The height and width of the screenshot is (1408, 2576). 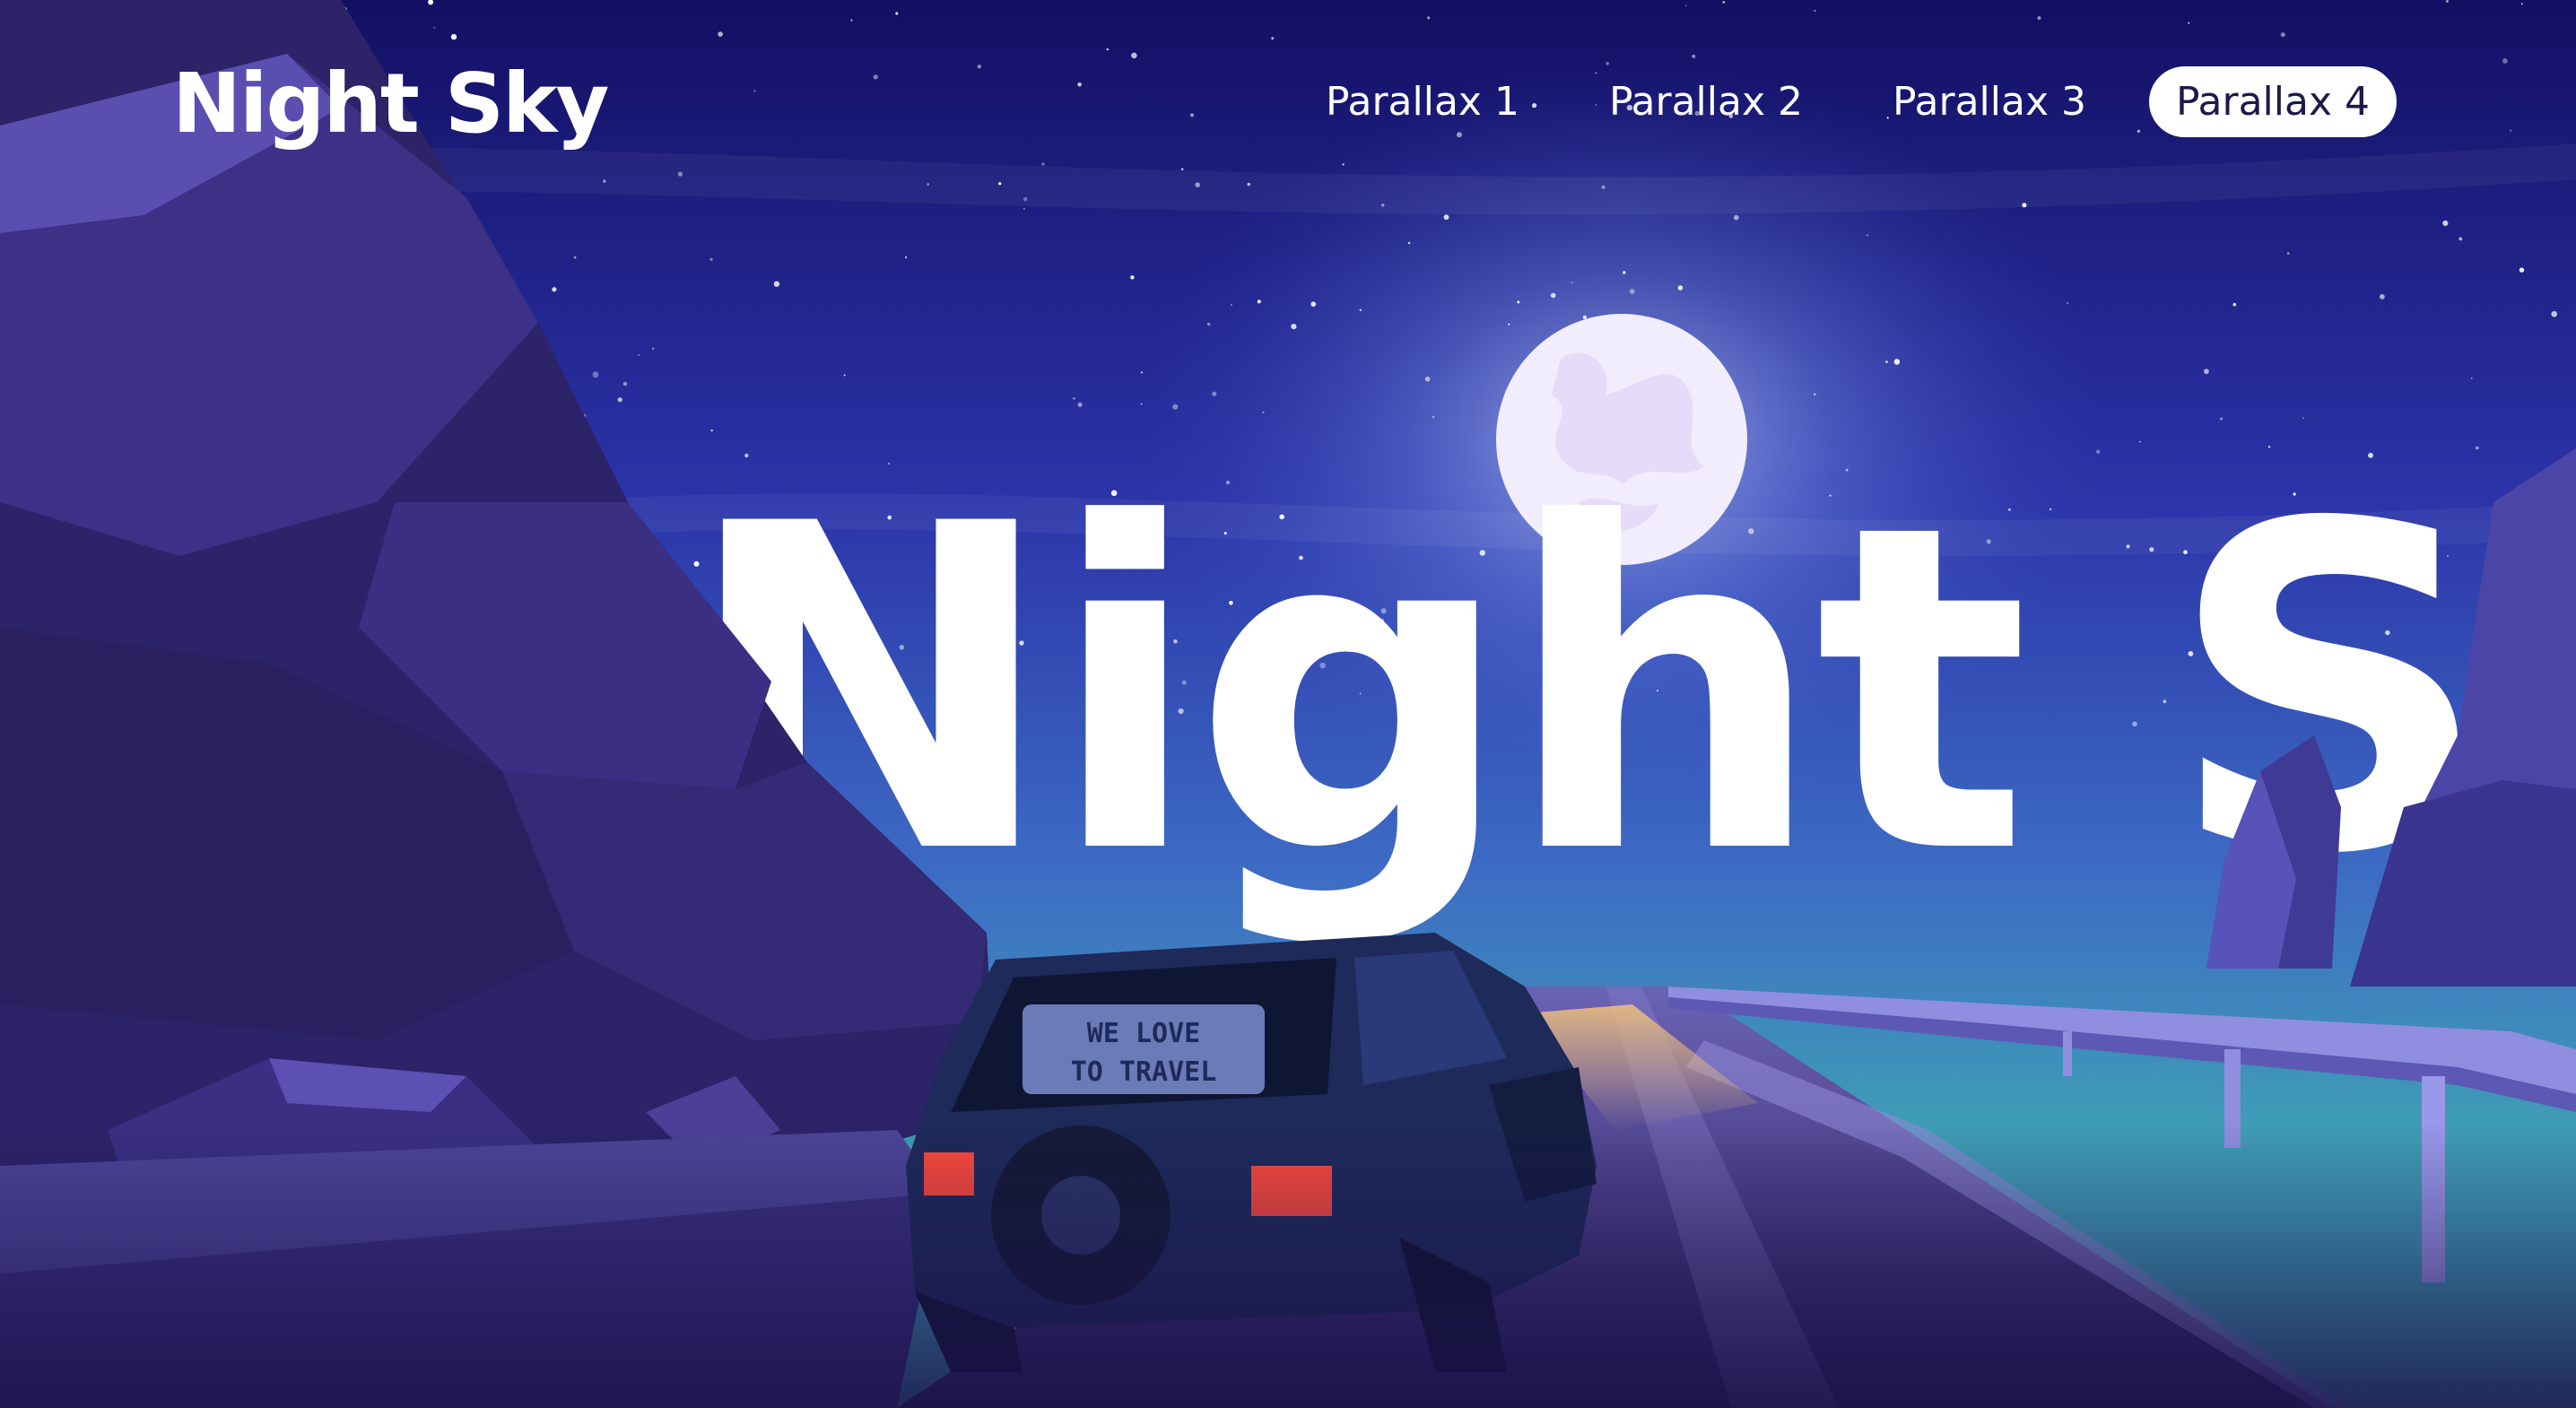 What do you see at coordinates (1989, 101) in the screenshot?
I see `nav-item-parallax-3: Parallax 3` at bounding box center [1989, 101].